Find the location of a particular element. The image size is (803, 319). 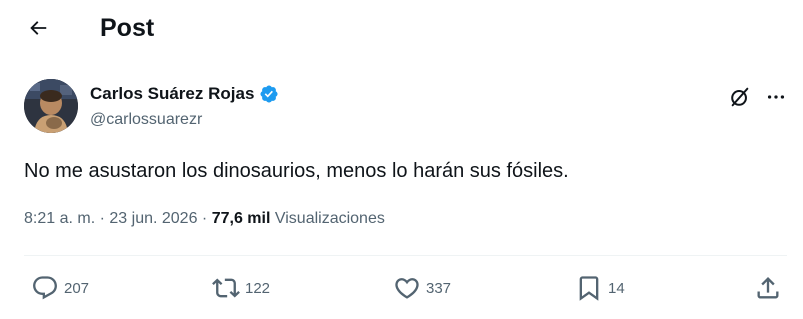

back-button is located at coordinates (38, 28).